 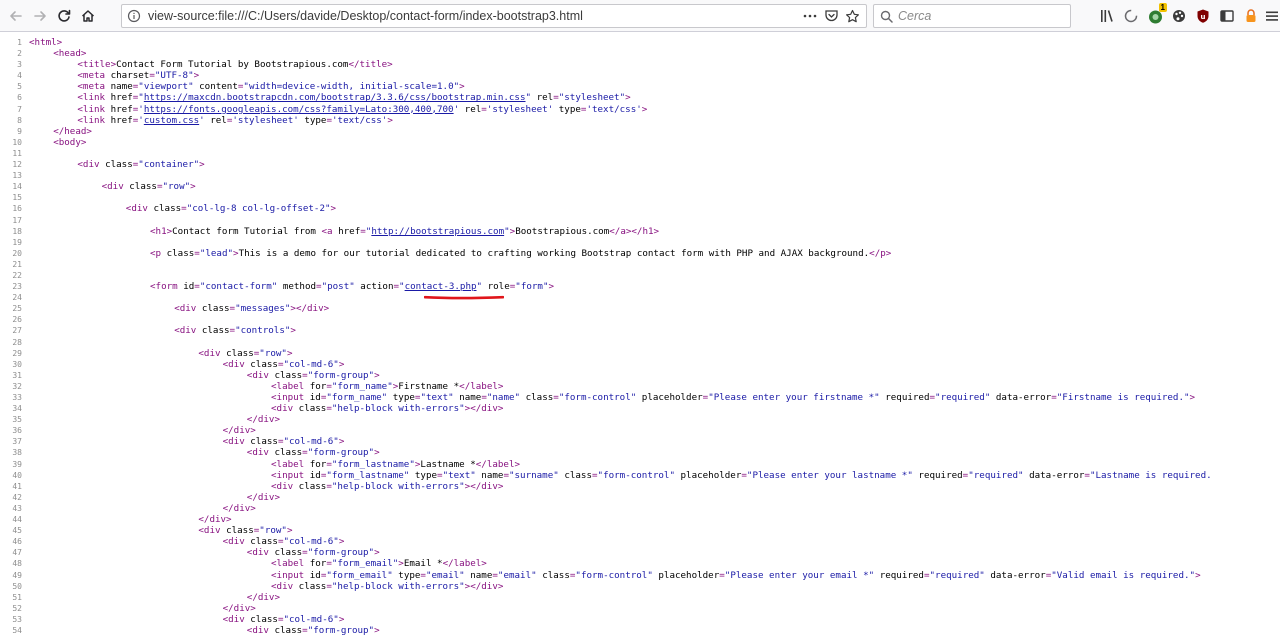 I want to click on source-line: 31 <div class="form-group">, so click(x=640, y=375).